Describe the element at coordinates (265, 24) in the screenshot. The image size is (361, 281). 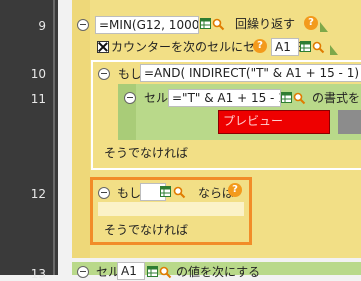
I see `repeat-label: 回繰り返す` at that location.